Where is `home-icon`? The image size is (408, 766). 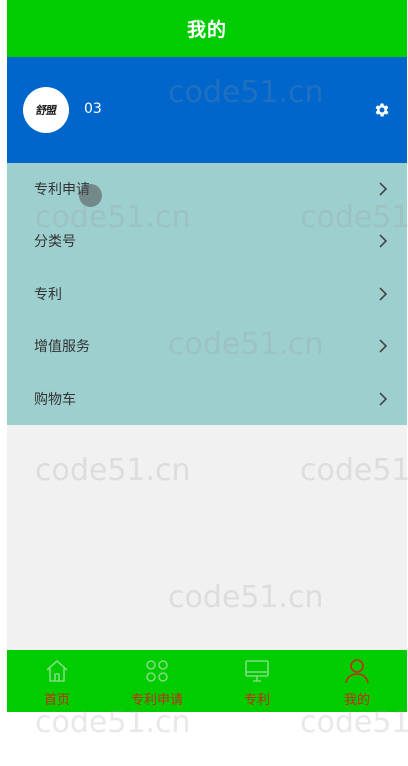
home-icon is located at coordinates (57, 671).